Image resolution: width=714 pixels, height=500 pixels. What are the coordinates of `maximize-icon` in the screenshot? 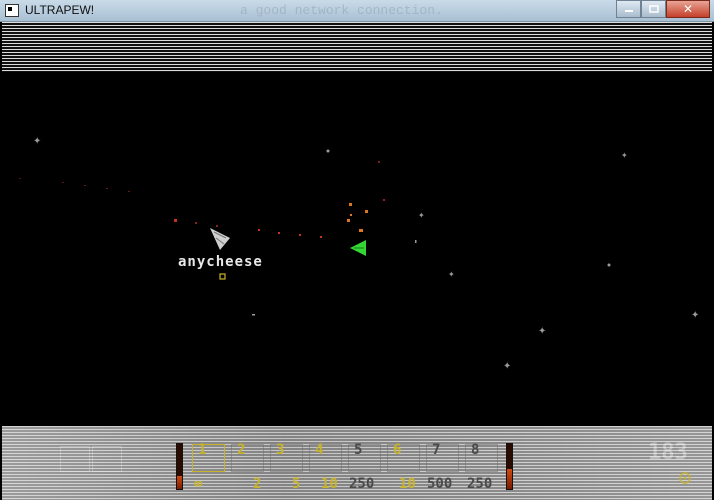 It's located at (653, 9).